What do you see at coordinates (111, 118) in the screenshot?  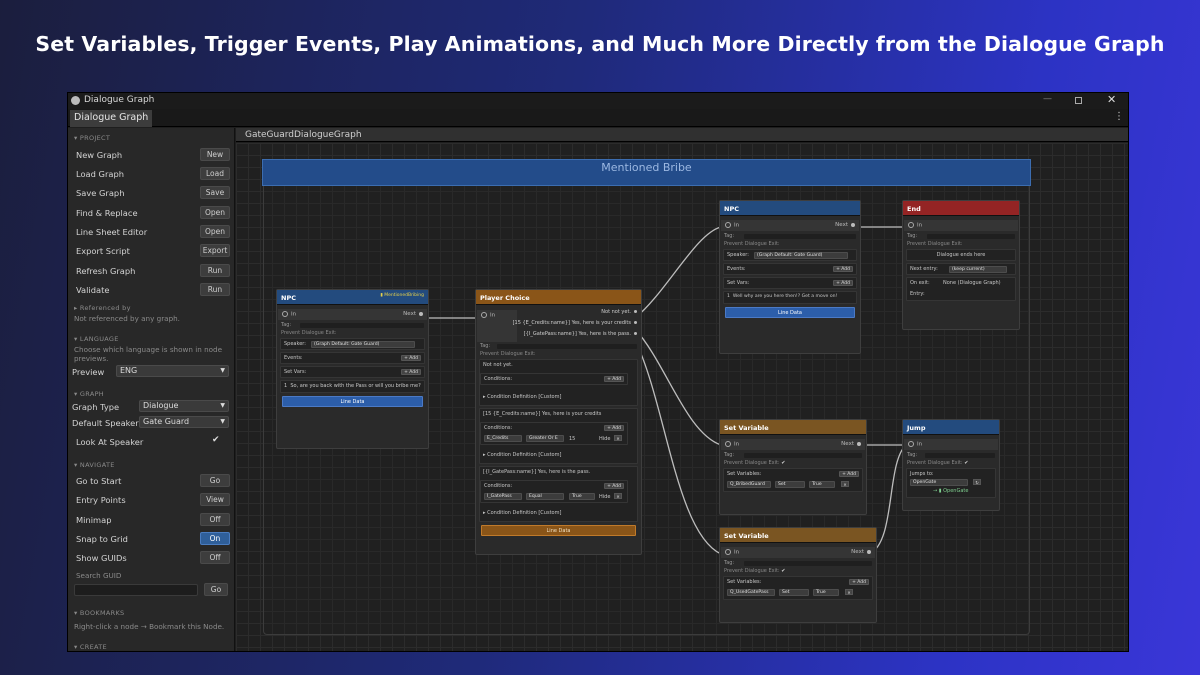 I see `tab-dialogue-graph: Dialogue Graph` at bounding box center [111, 118].